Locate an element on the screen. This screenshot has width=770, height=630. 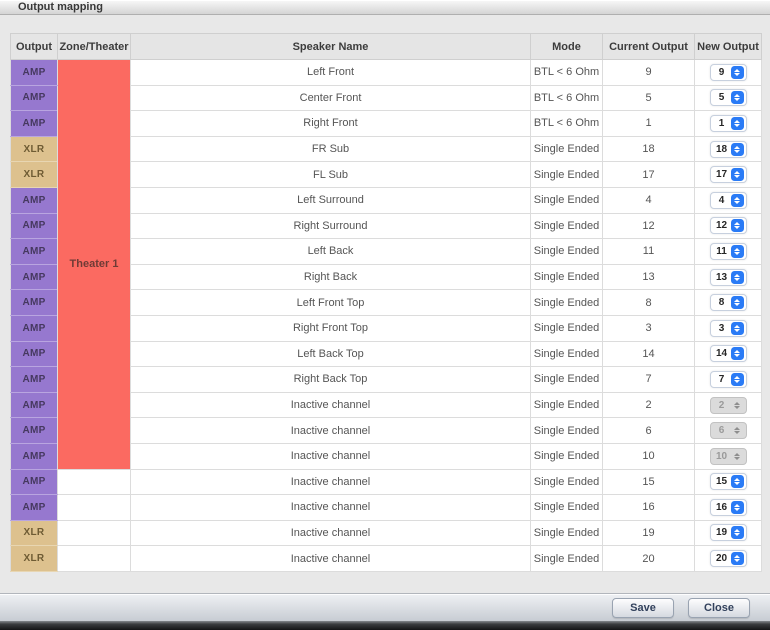
new-output-stepper: 4 is located at coordinates (728, 200).